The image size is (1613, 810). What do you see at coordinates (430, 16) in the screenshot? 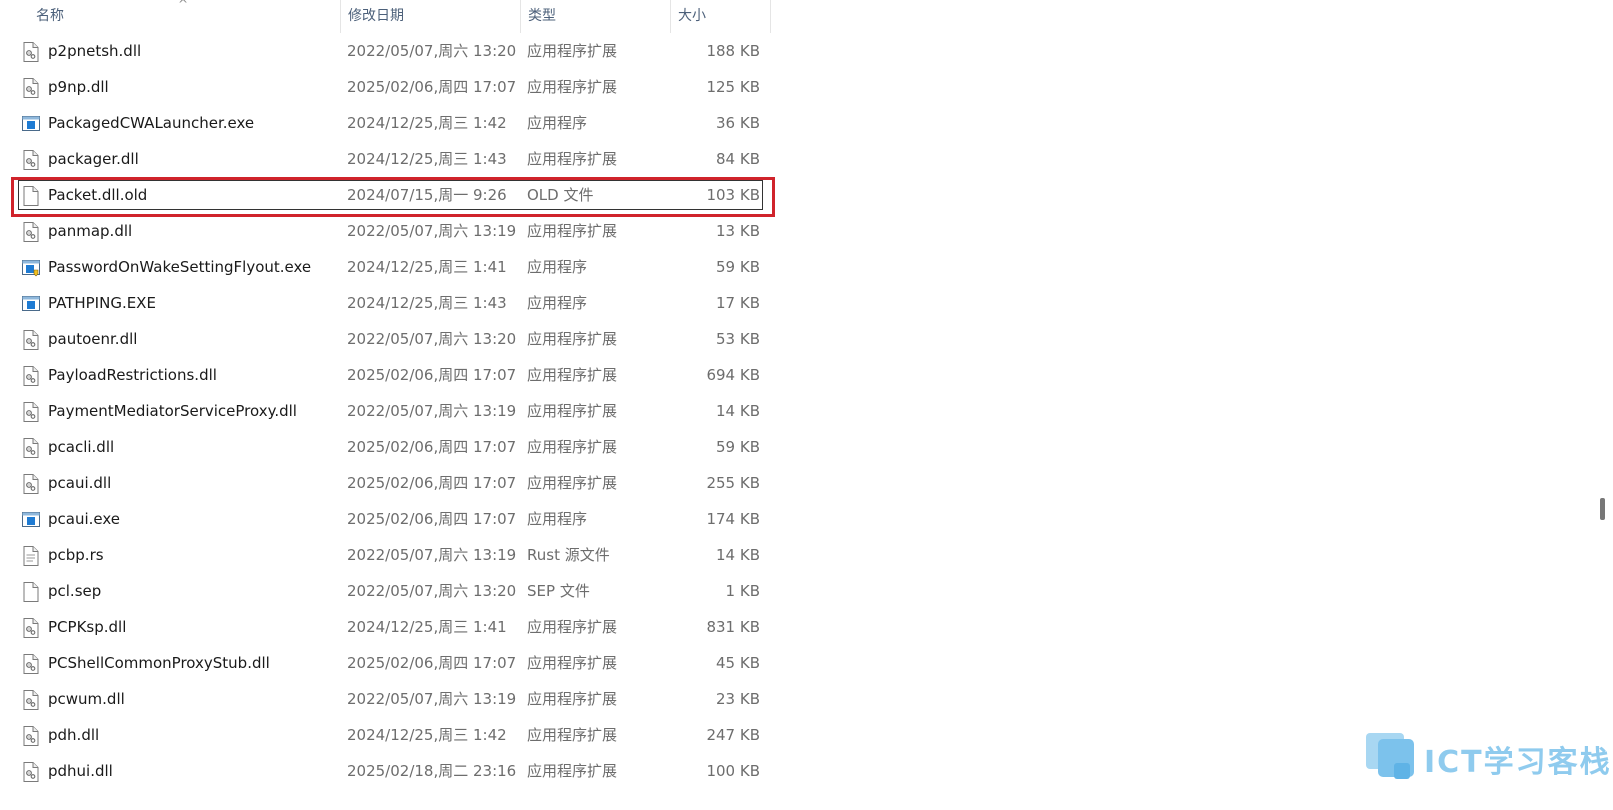
I see `column-header-date: 修改日期` at bounding box center [430, 16].